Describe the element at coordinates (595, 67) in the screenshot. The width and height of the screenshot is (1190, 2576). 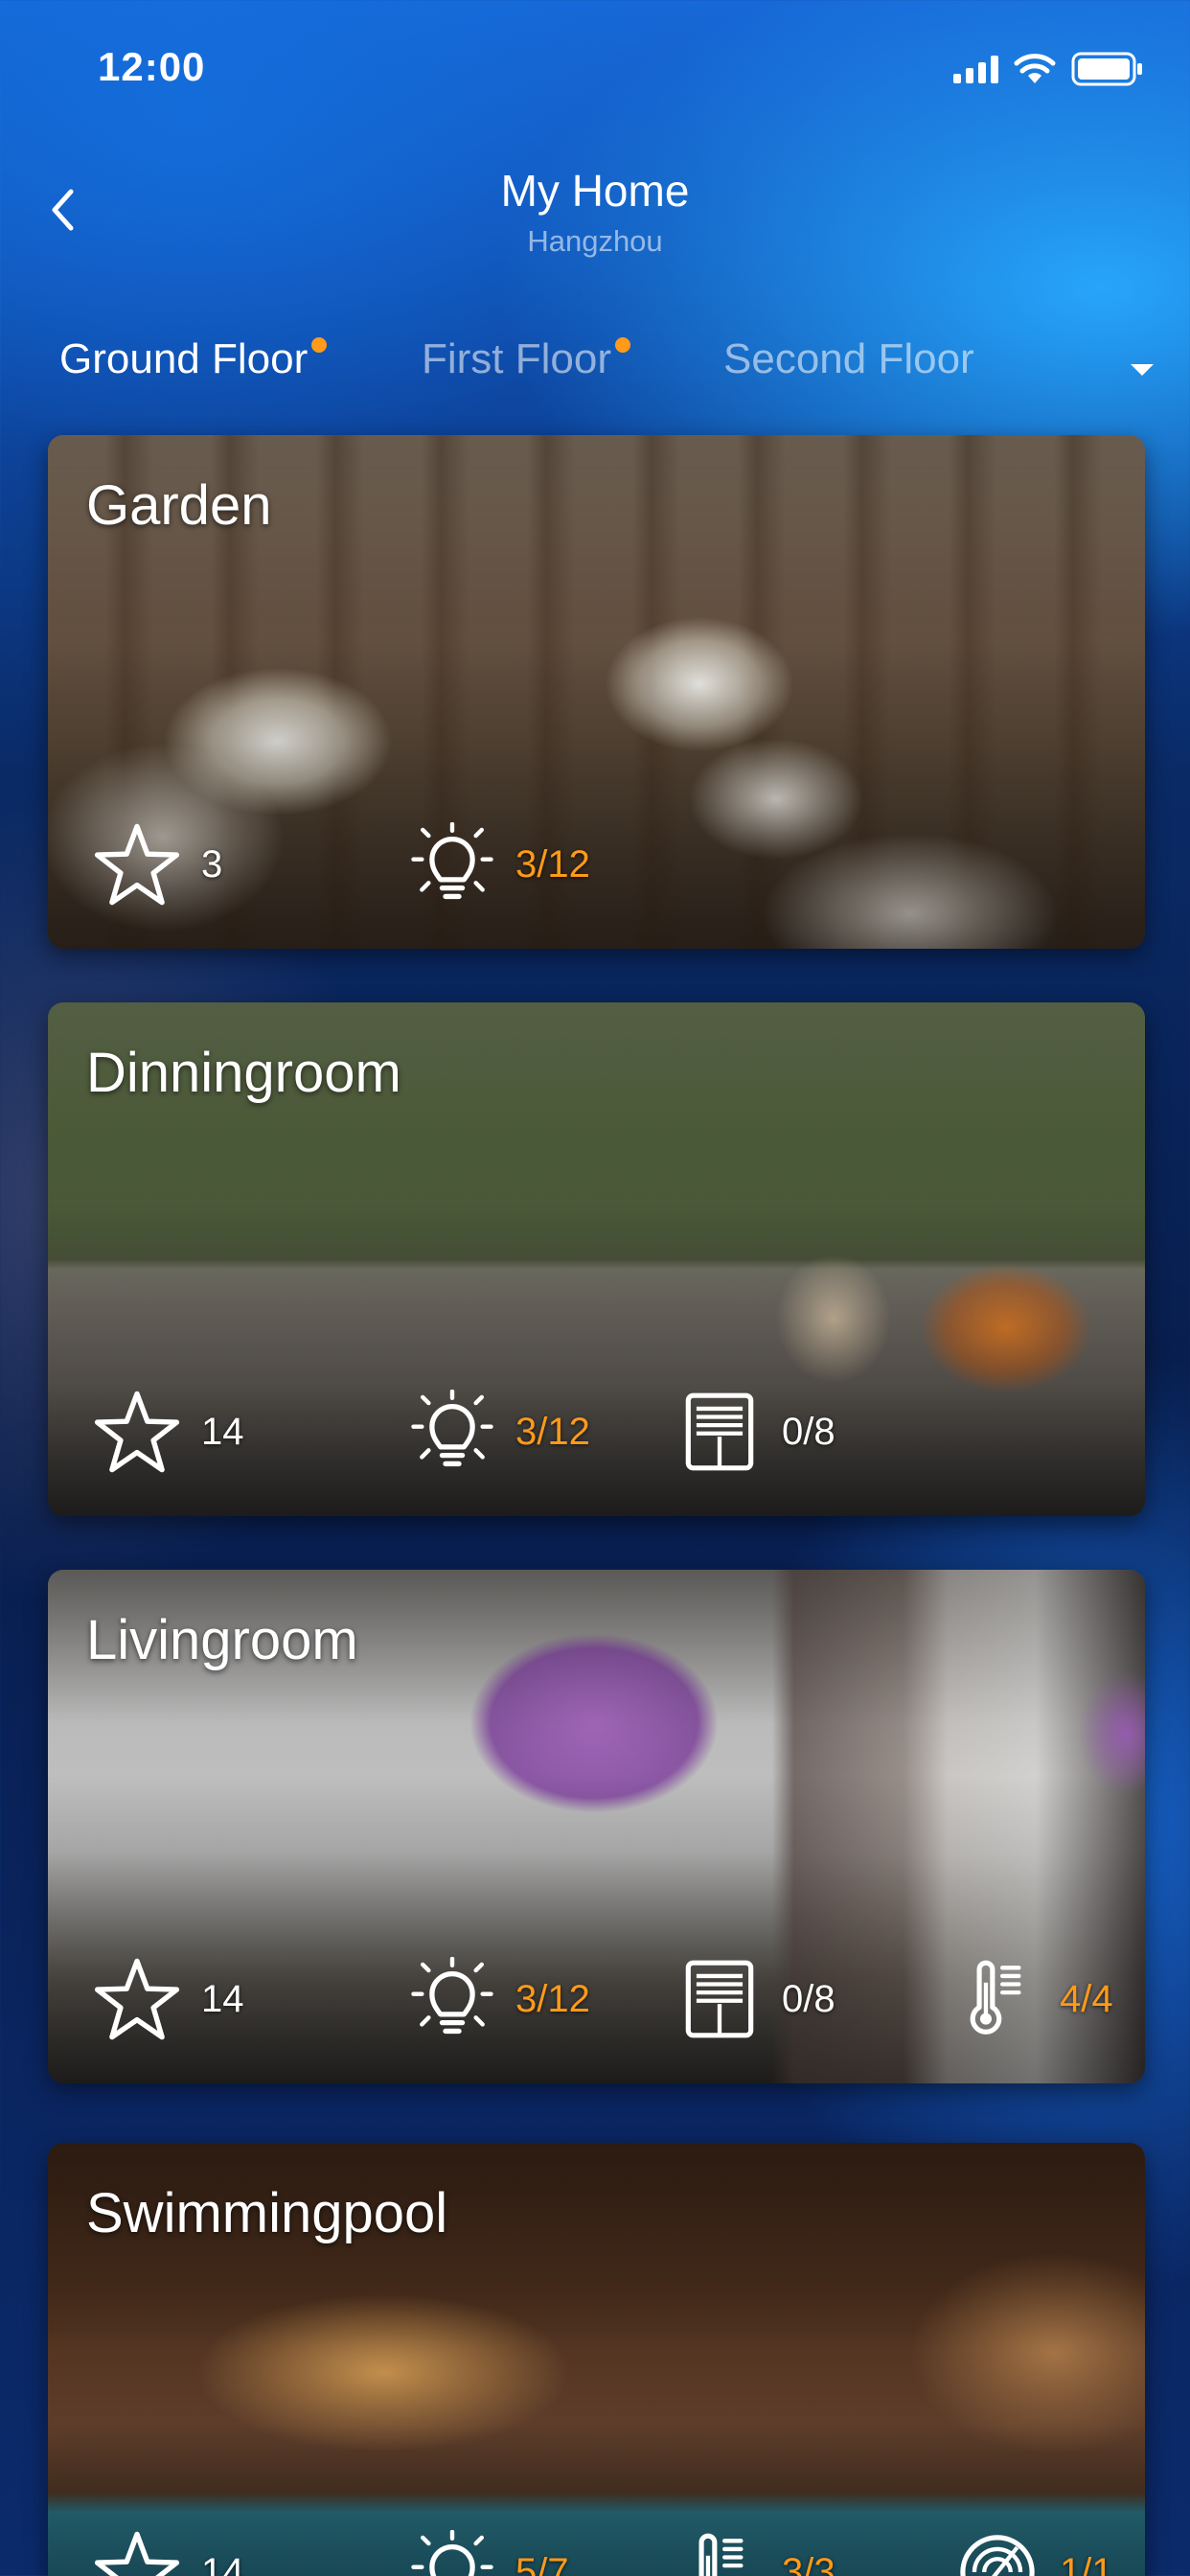
I see `status-bar: 12:00` at that location.